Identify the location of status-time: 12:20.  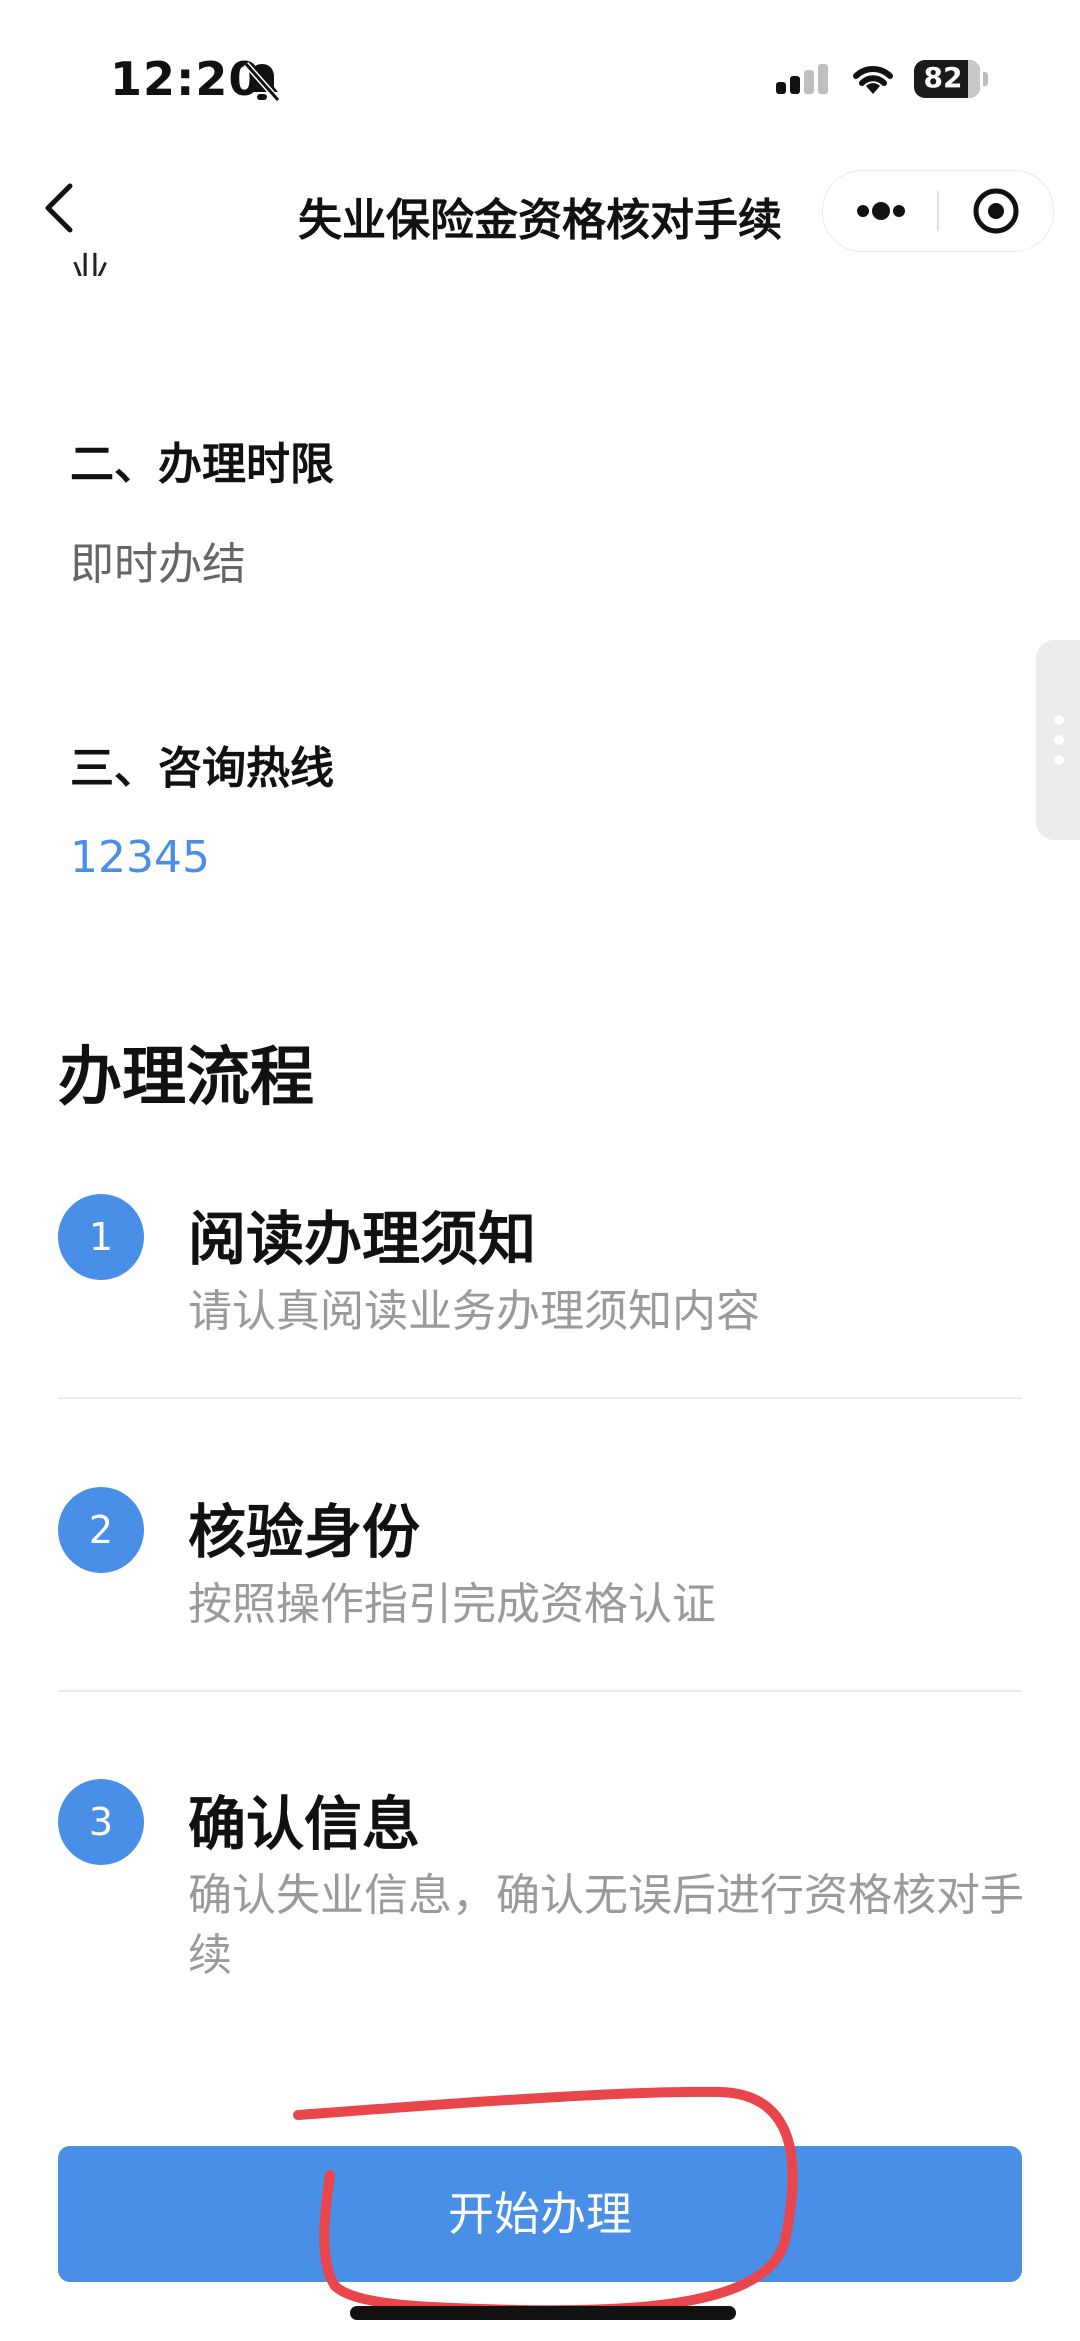
(186, 79).